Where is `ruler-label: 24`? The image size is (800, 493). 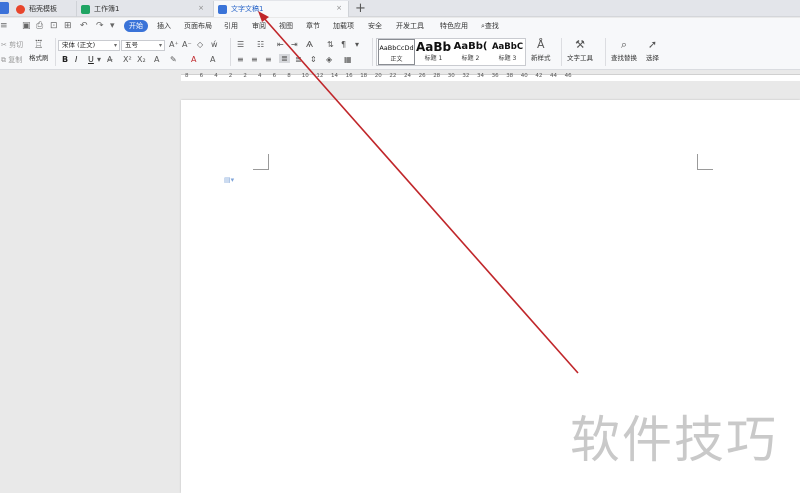 ruler-label: 24 is located at coordinates (407, 76).